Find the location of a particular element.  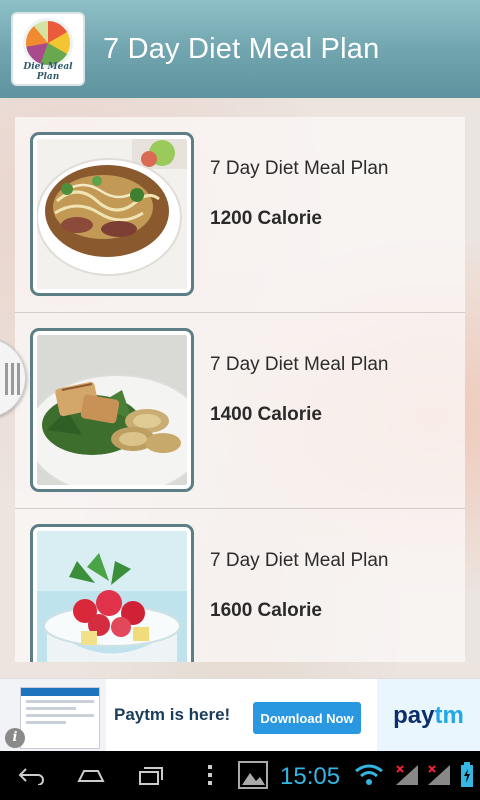

gallery-icon is located at coordinates (253, 775).